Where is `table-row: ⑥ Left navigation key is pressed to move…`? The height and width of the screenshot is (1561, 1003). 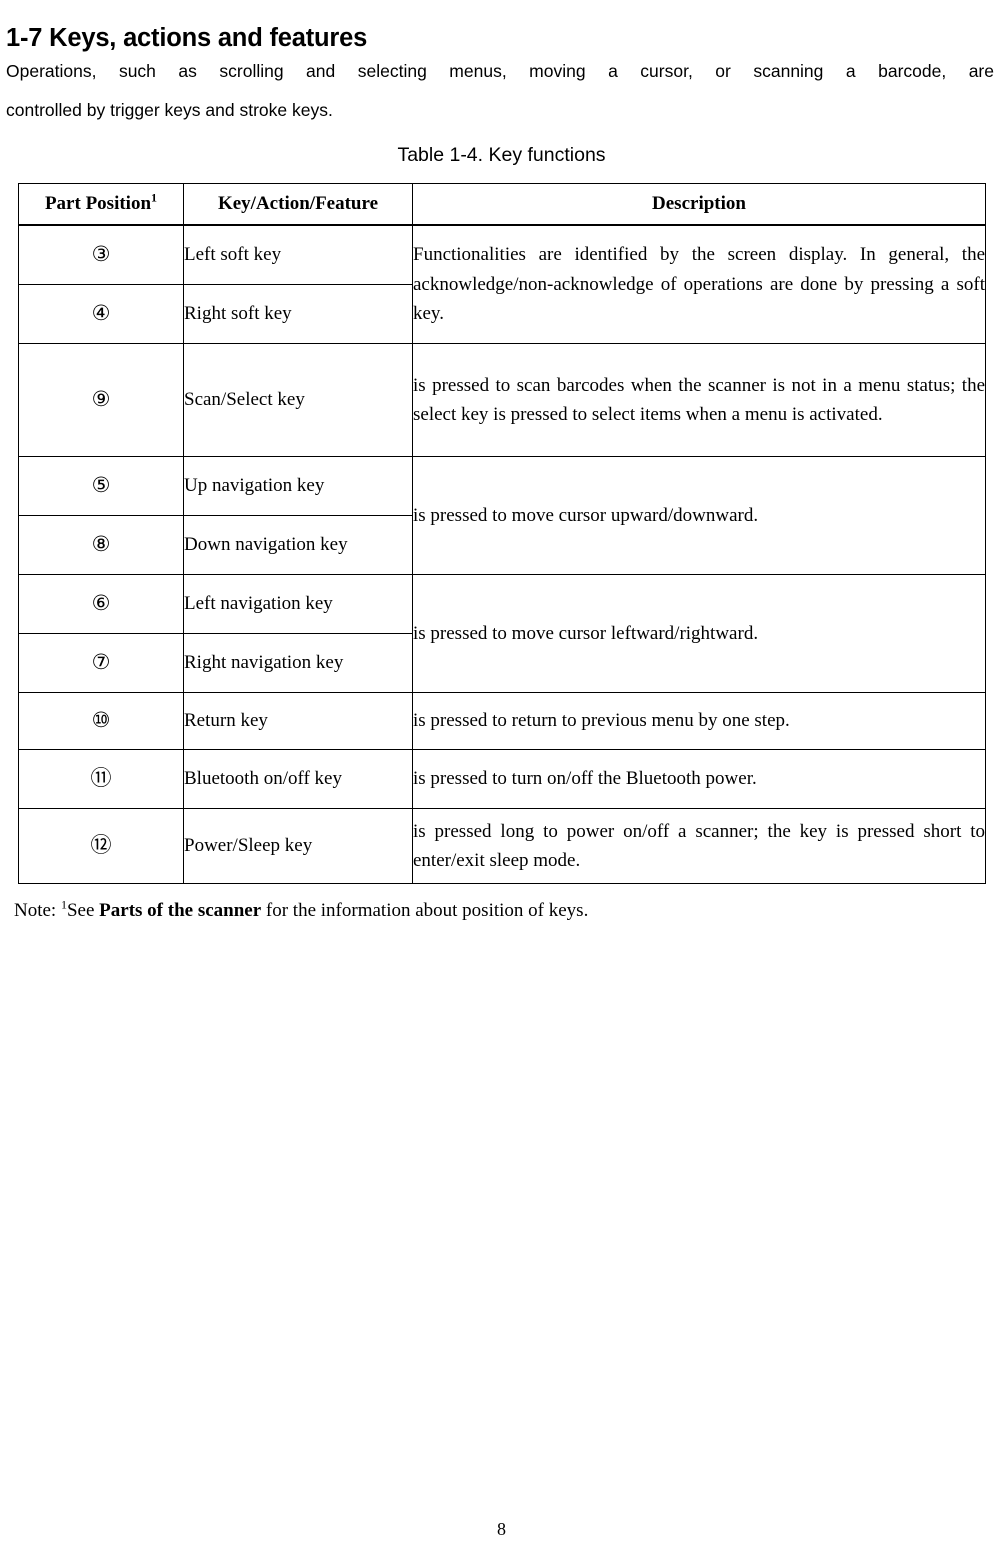 table-row: ⑥ Left navigation key is pressed to move… is located at coordinates (502, 633).